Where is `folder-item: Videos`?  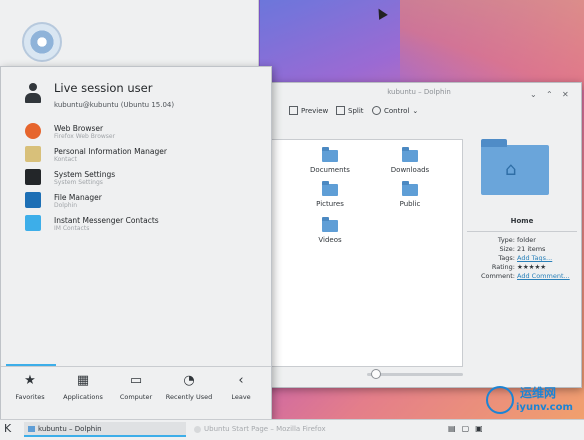 folder-item: Videos is located at coordinates (330, 230).